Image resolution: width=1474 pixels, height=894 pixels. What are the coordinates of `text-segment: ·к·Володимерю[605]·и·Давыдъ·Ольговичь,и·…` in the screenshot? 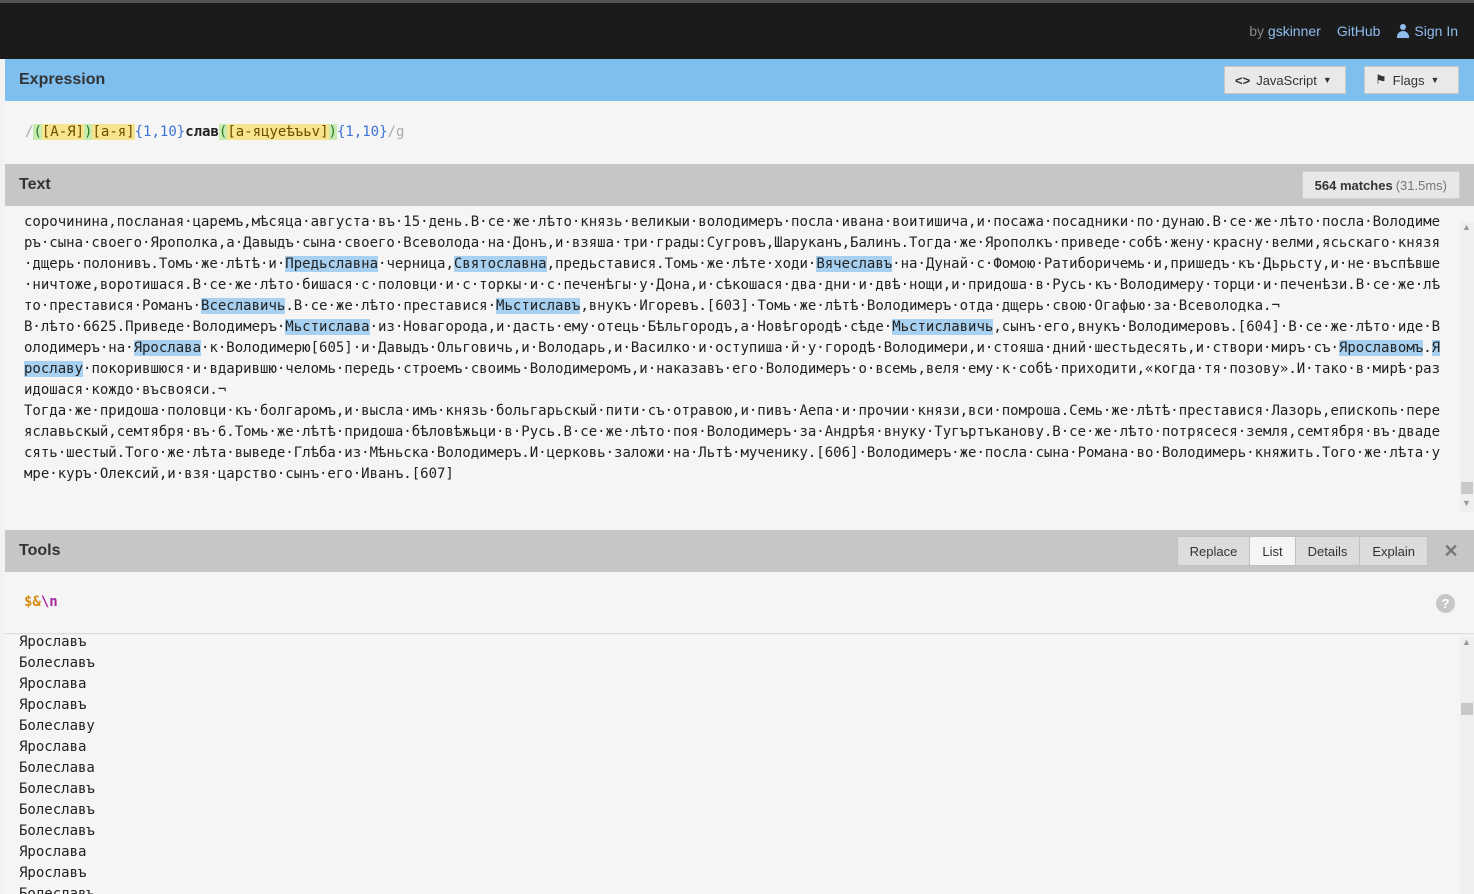 It's located at (770, 348).